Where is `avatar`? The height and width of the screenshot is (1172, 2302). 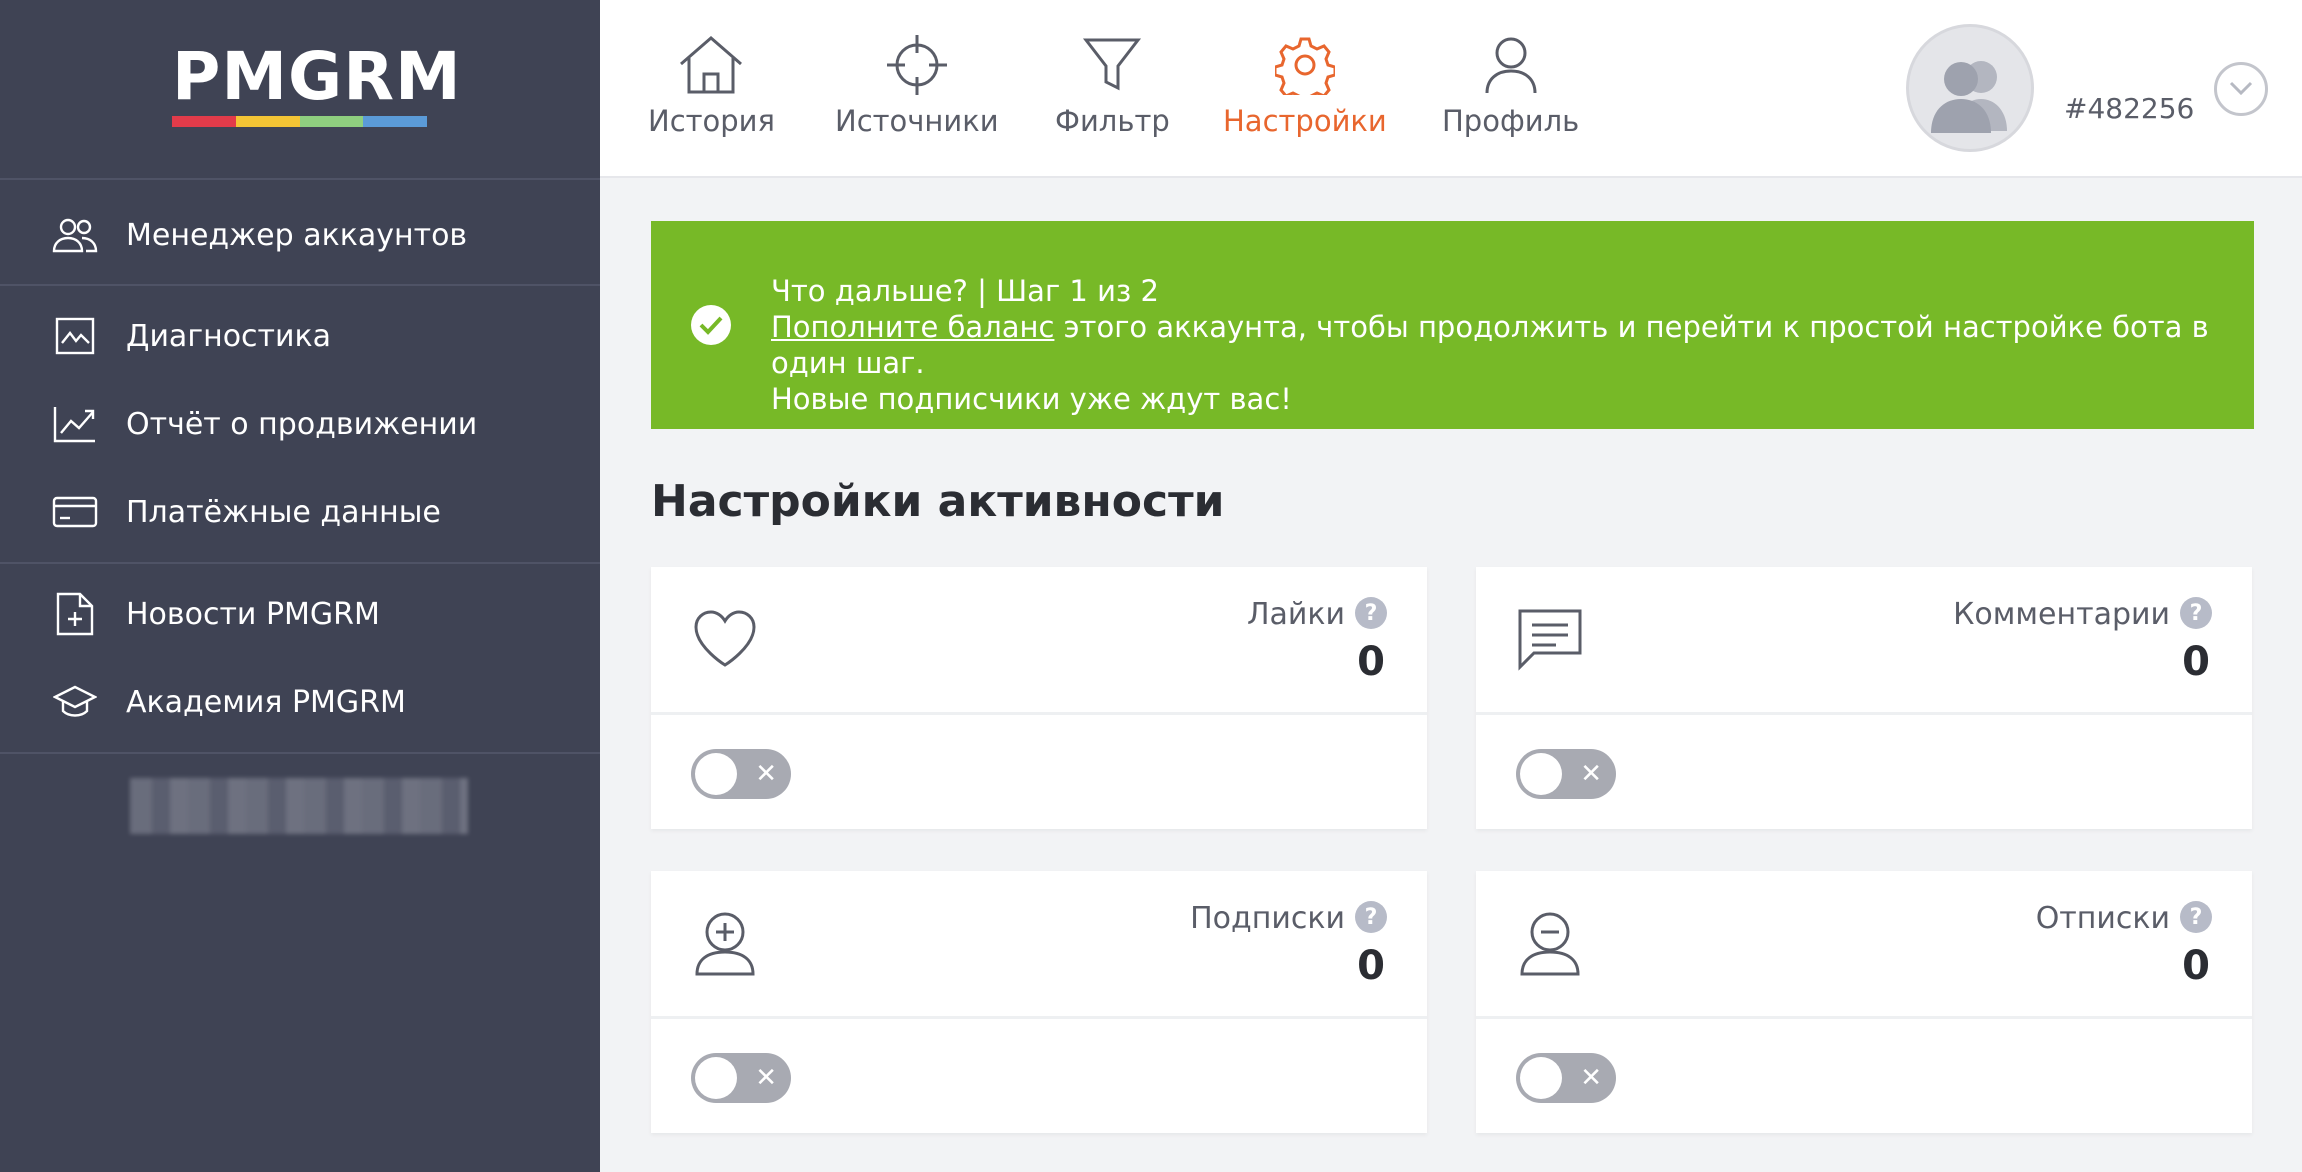 avatar is located at coordinates (1970, 88).